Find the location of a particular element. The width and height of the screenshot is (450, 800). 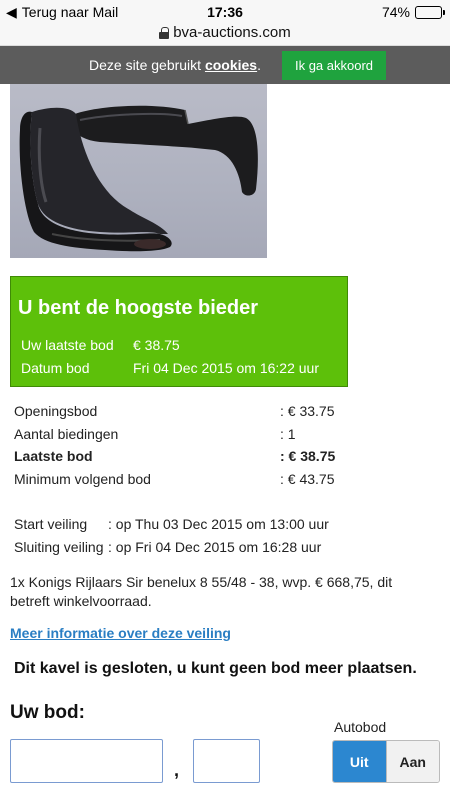

ios-status-bar: ◀ Terug naar Mail 17:36 74% is located at coordinates (225, 12).